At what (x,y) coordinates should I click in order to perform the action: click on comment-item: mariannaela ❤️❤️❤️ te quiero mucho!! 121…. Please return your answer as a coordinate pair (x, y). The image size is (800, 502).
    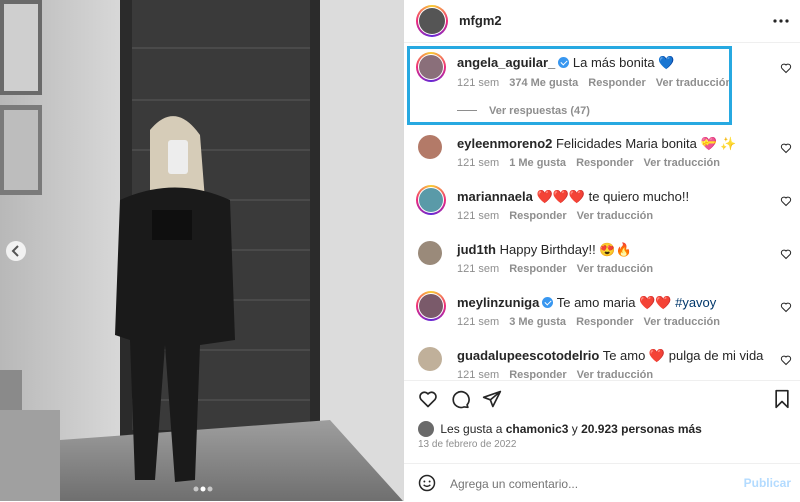
    Looking at the image, I should click on (602, 207).